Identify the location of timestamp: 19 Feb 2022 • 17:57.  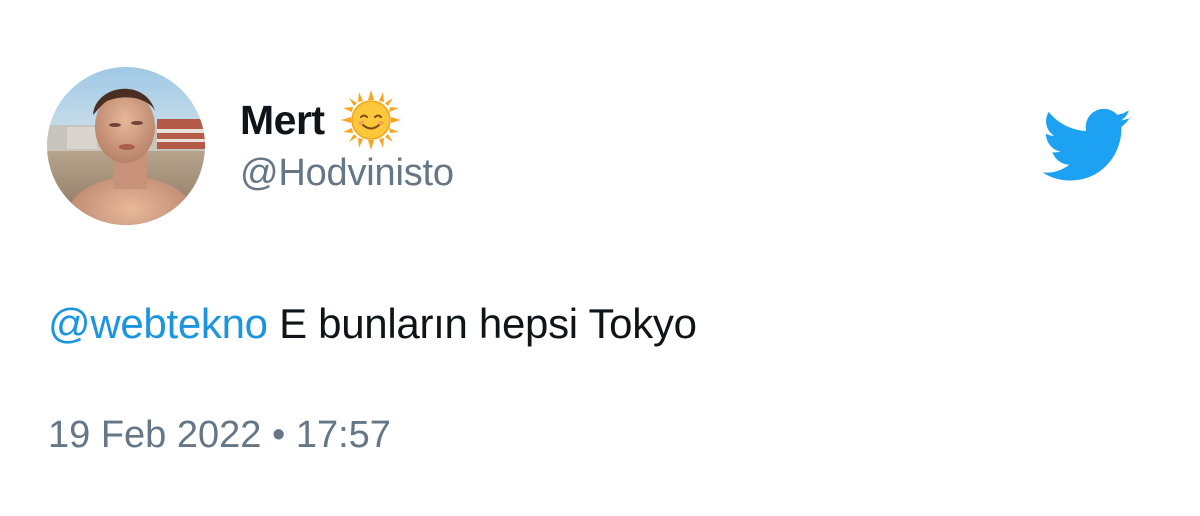
(219, 435).